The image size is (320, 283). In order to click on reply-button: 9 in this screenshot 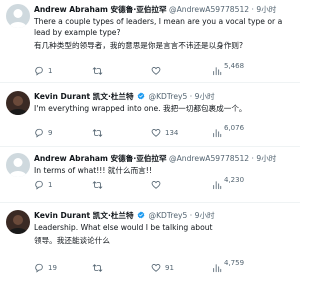, I will do `click(43, 133)`.